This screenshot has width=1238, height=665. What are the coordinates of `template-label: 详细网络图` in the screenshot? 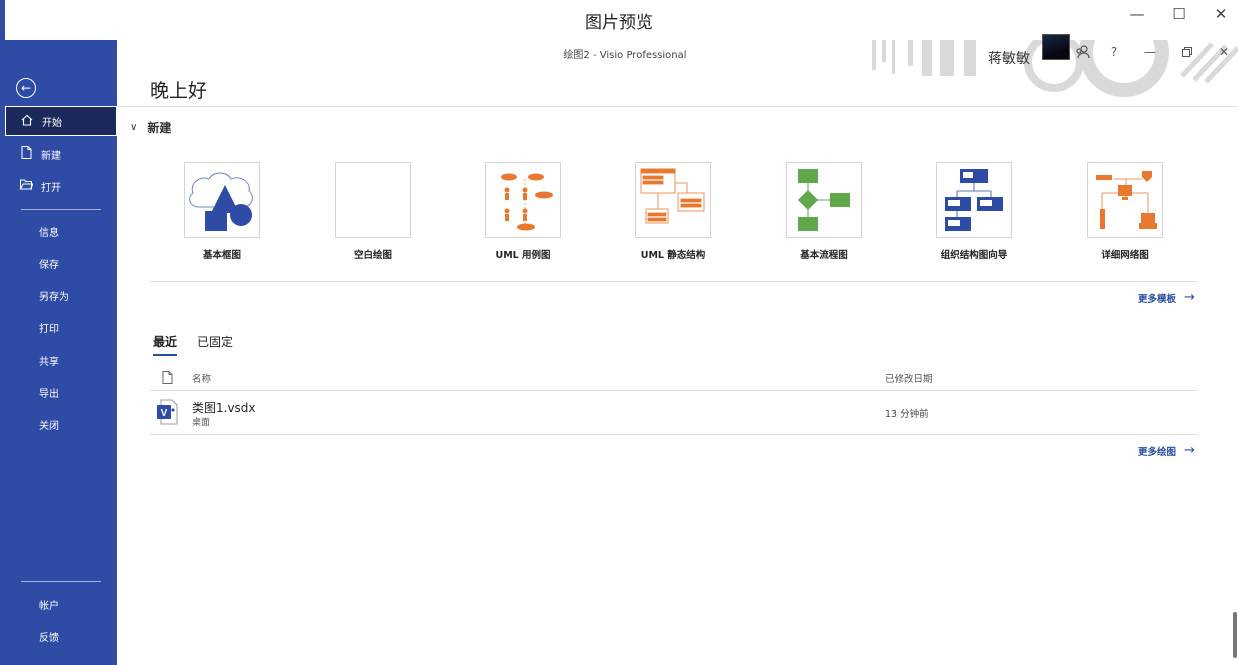 It's located at (1125, 255).